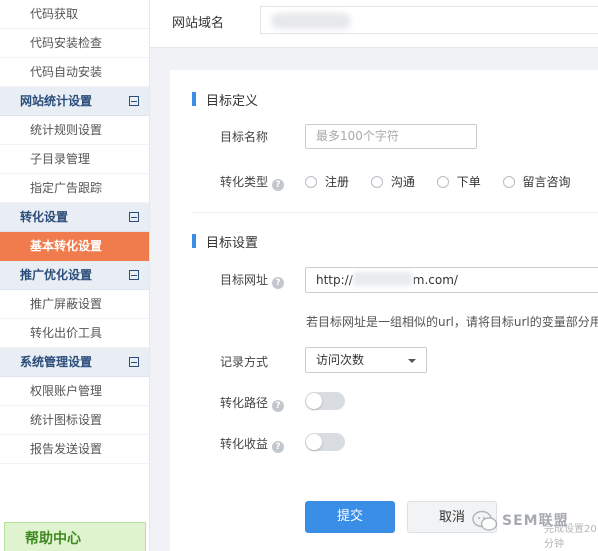 The image size is (598, 551). What do you see at coordinates (325, 442) in the screenshot?
I see `conversion-revenue-toggle` at bounding box center [325, 442].